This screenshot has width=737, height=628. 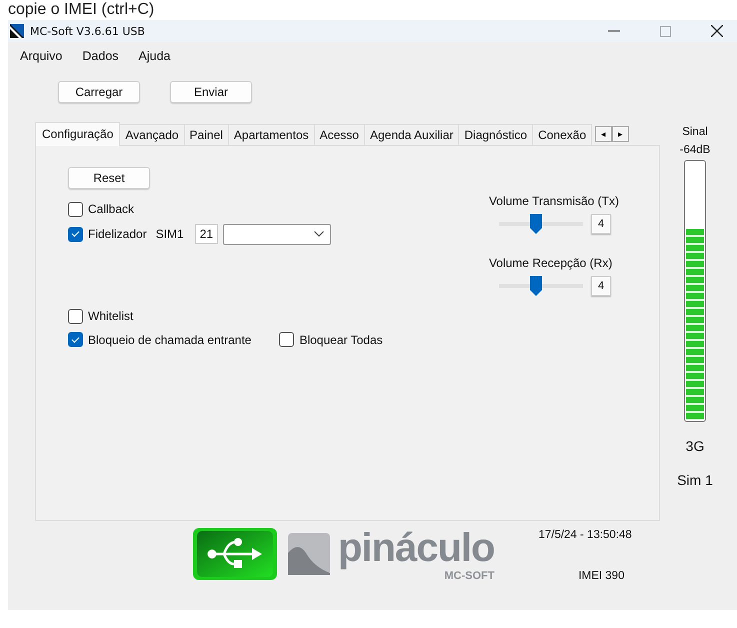 What do you see at coordinates (111, 316) in the screenshot?
I see `checkbox-label: Whitelist` at bounding box center [111, 316].